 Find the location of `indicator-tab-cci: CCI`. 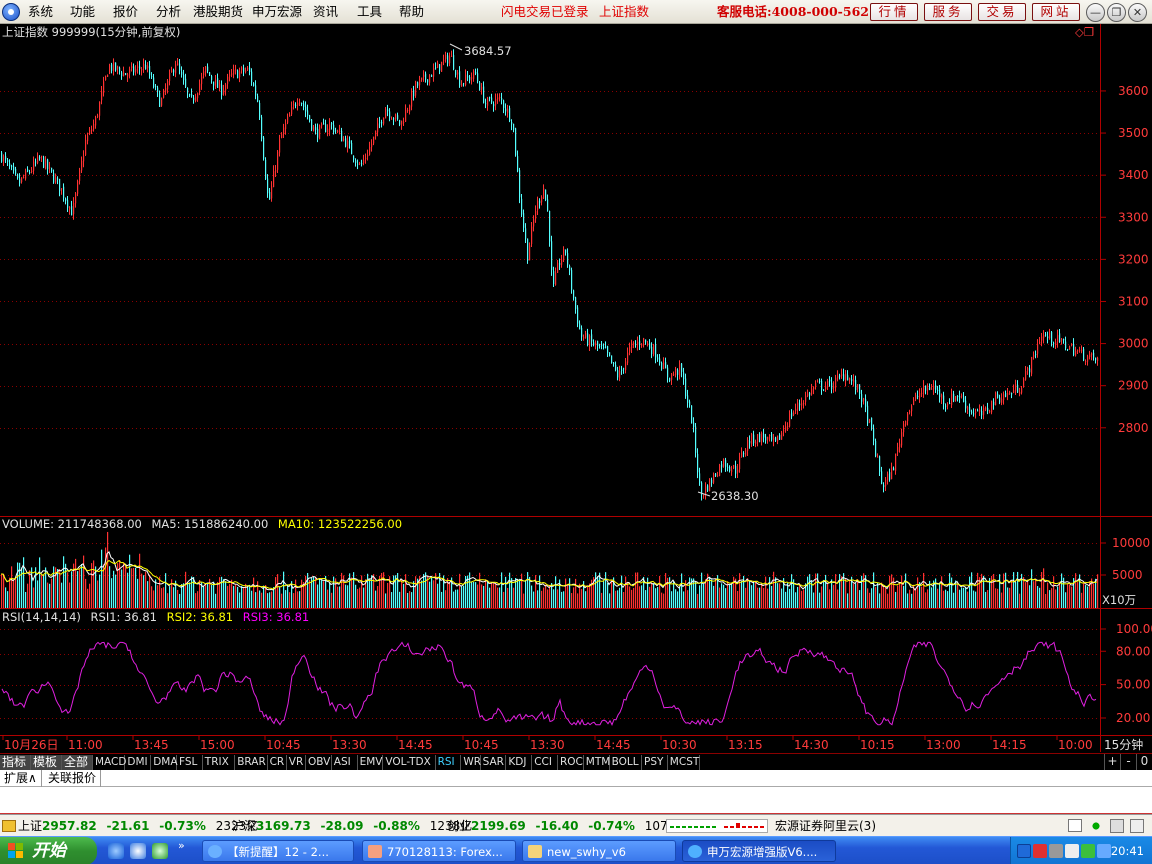

indicator-tab-cci: CCI is located at coordinates (545, 762).